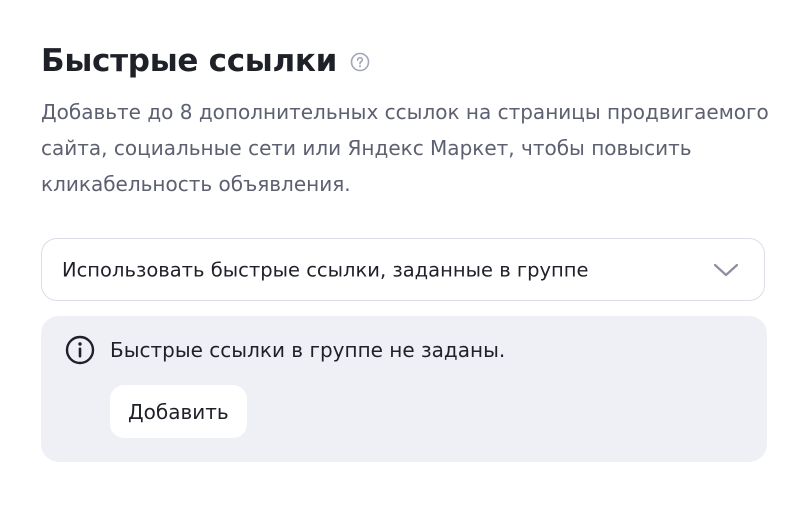  What do you see at coordinates (80, 350) in the screenshot?
I see `info-circle-icon` at bounding box center [80, 350].